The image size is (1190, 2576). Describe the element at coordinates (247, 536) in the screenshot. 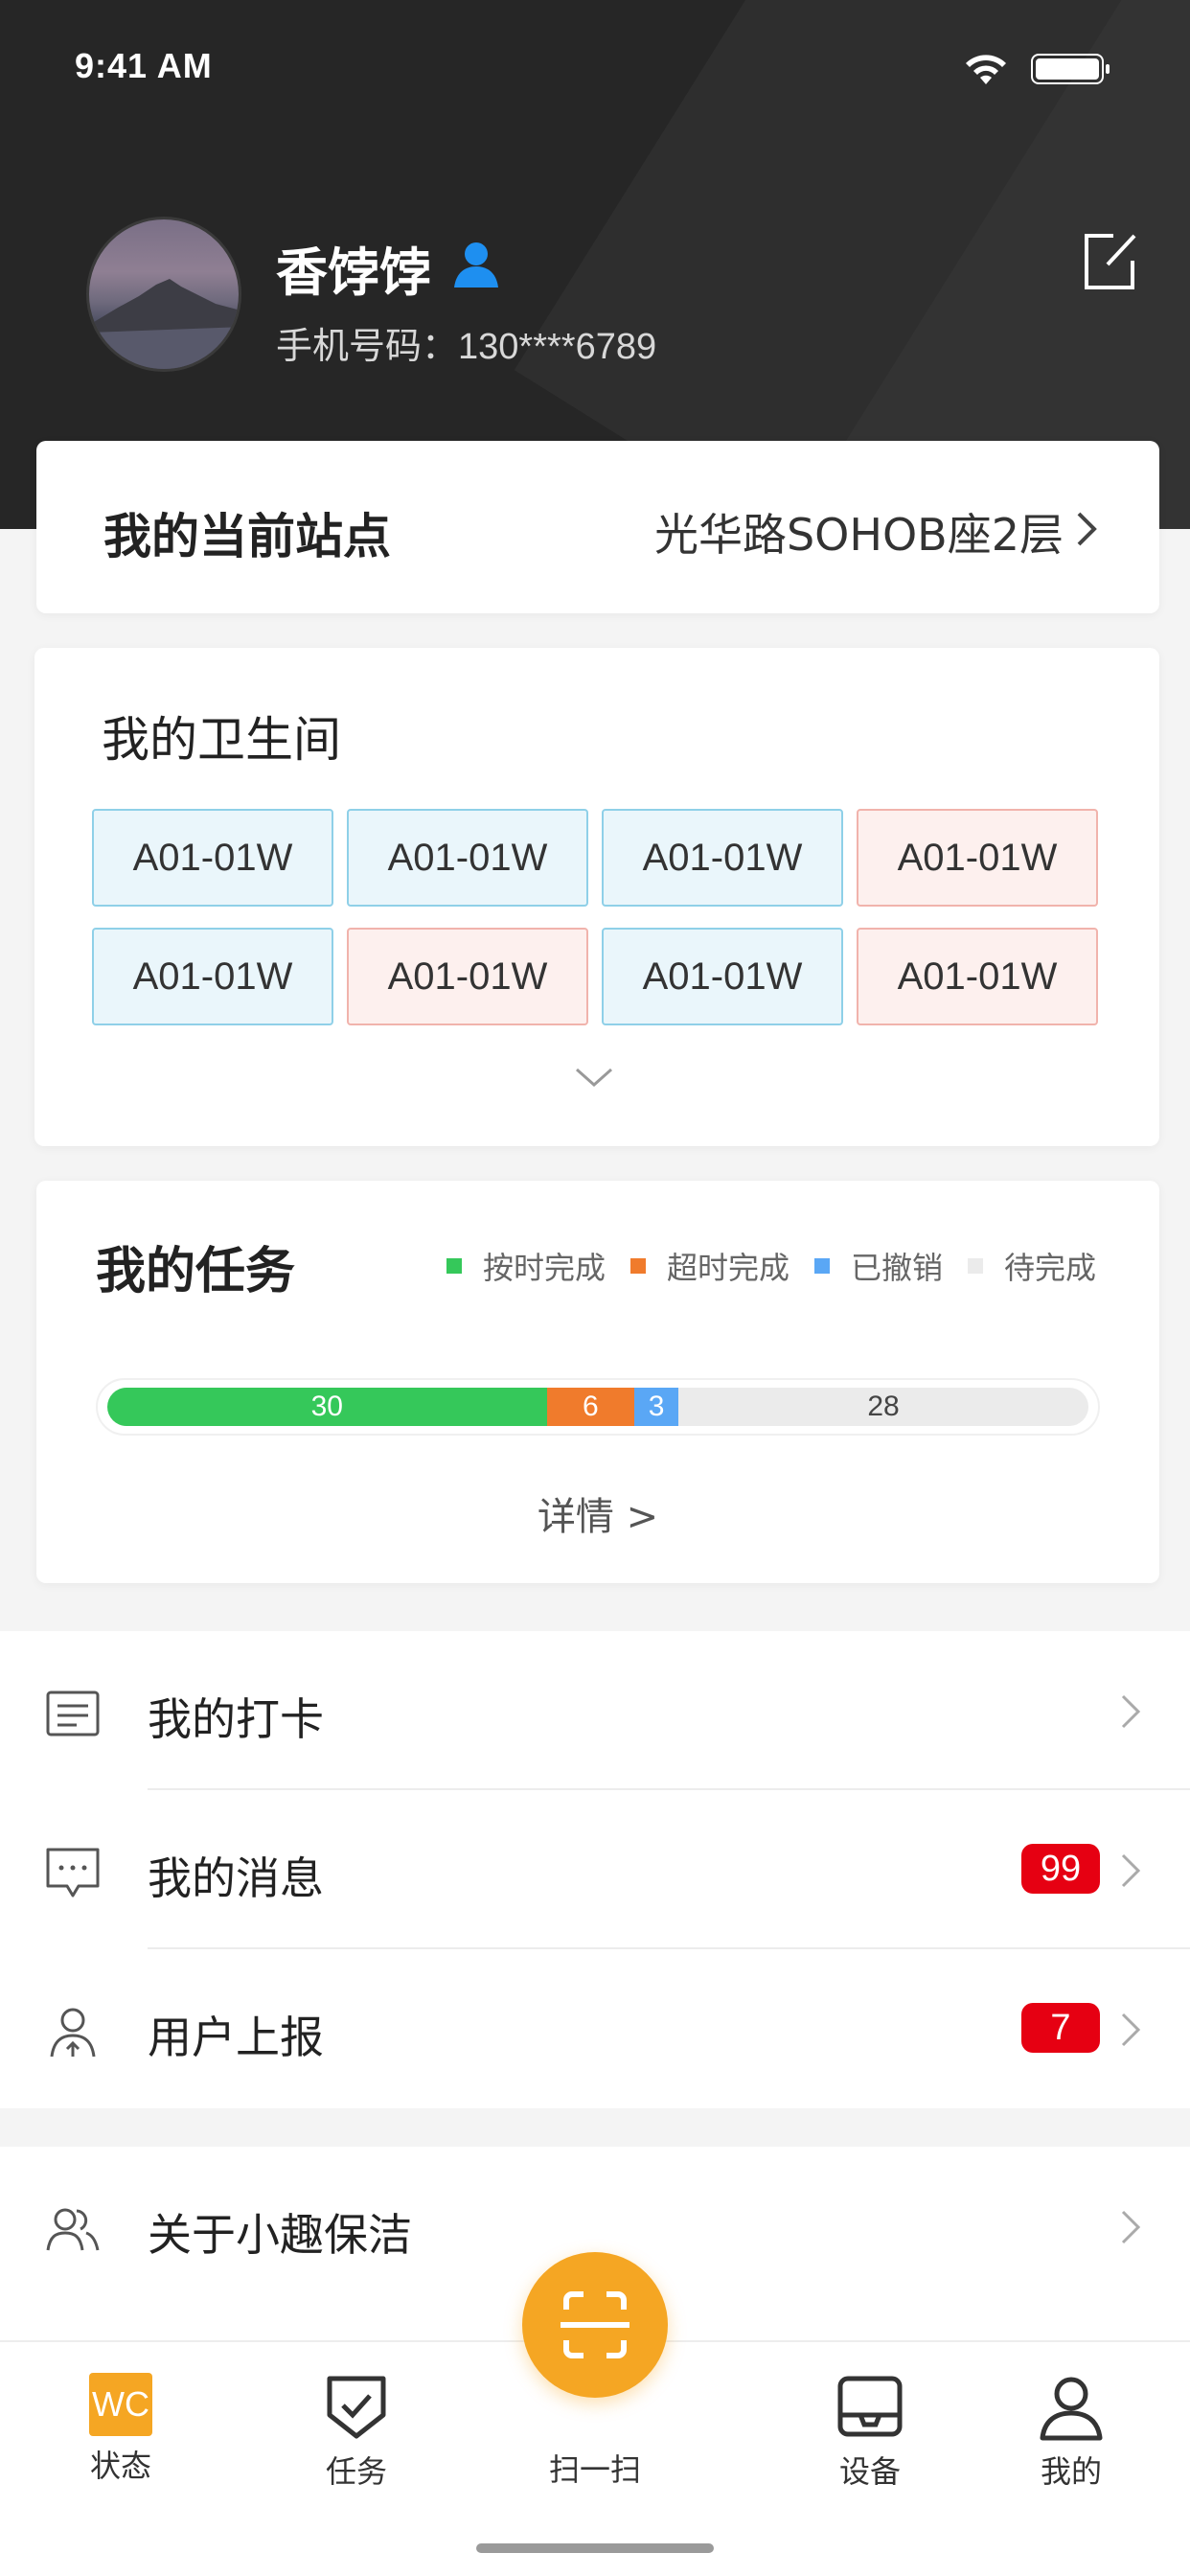

I see `station-label: 我的当前站点` at that location.